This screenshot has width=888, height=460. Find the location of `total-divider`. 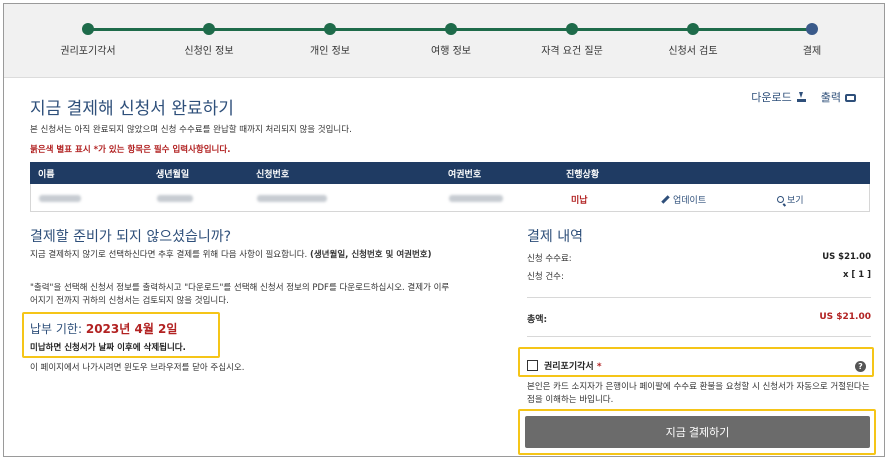

total-divider is located at coordinates (699, 336).